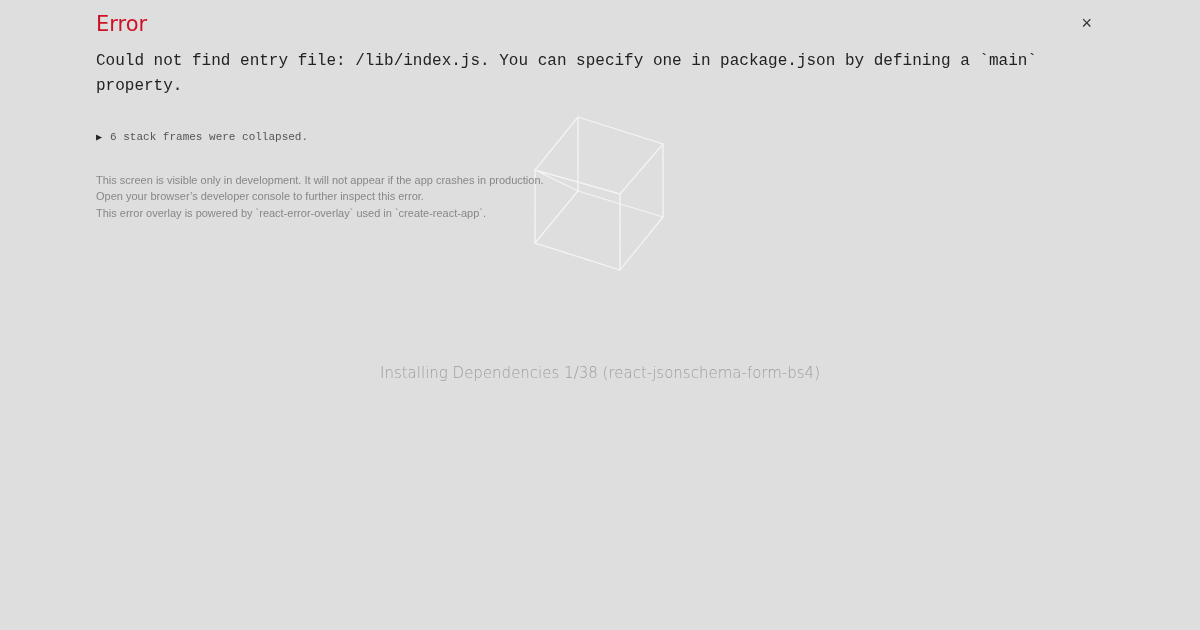  I want to click on close-button: ×, so click(1086, 23).